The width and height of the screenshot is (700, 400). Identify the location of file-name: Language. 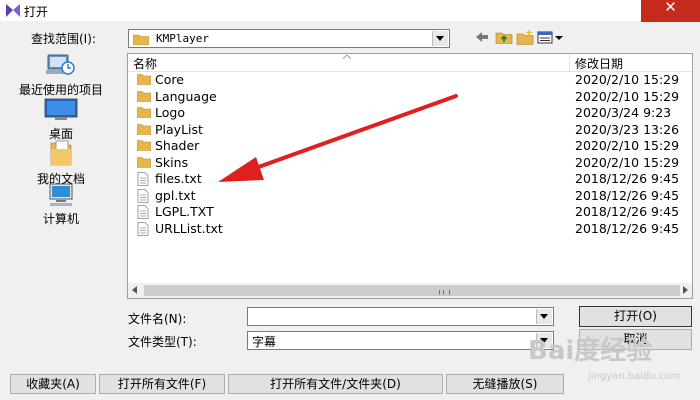
(186, 96).